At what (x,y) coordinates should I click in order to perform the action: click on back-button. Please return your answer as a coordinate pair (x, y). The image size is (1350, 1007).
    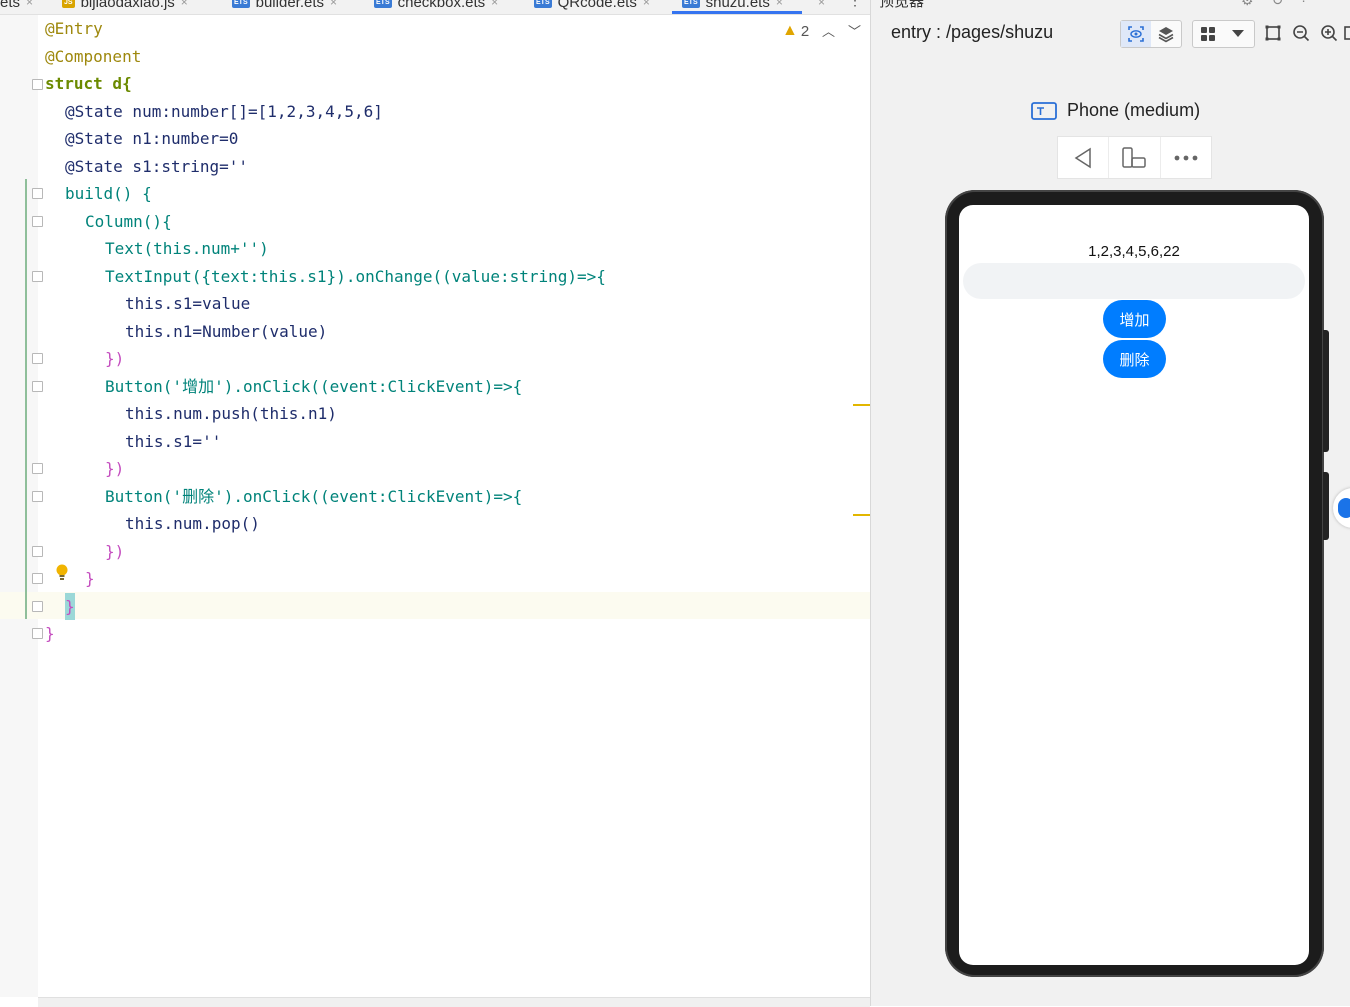
    Looking at the image, I should click on (1084, 157).